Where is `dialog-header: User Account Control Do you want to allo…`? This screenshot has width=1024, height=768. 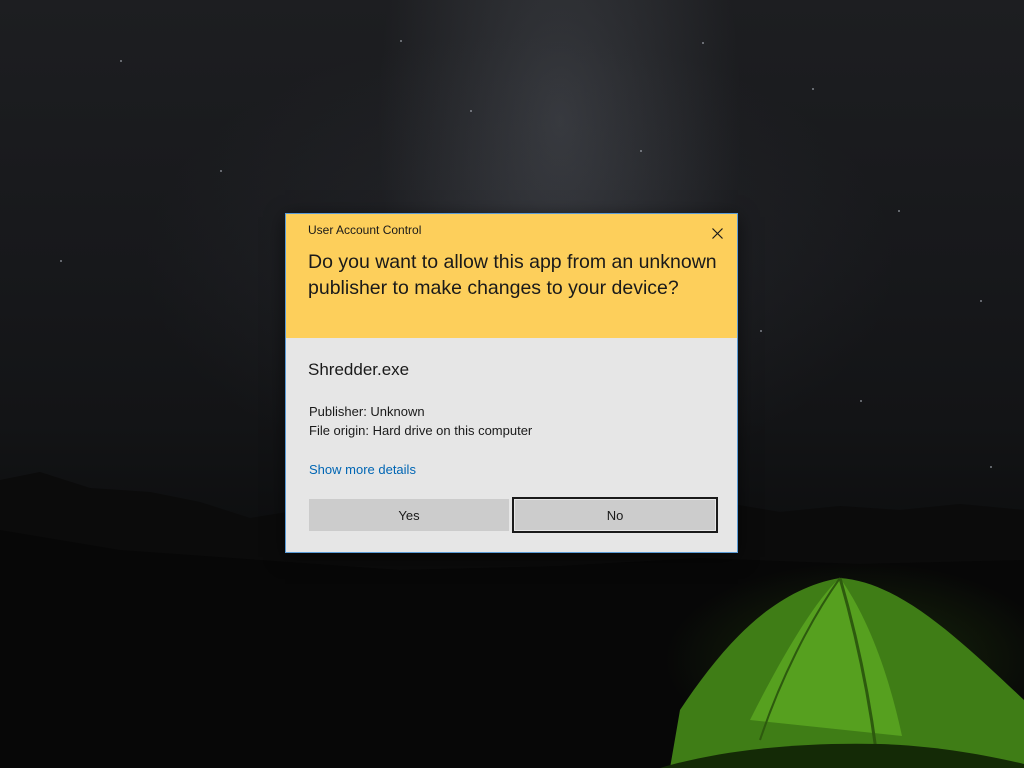 dialog-header: User Account Control Do you want to allo… is located at coordinates (511, 276).